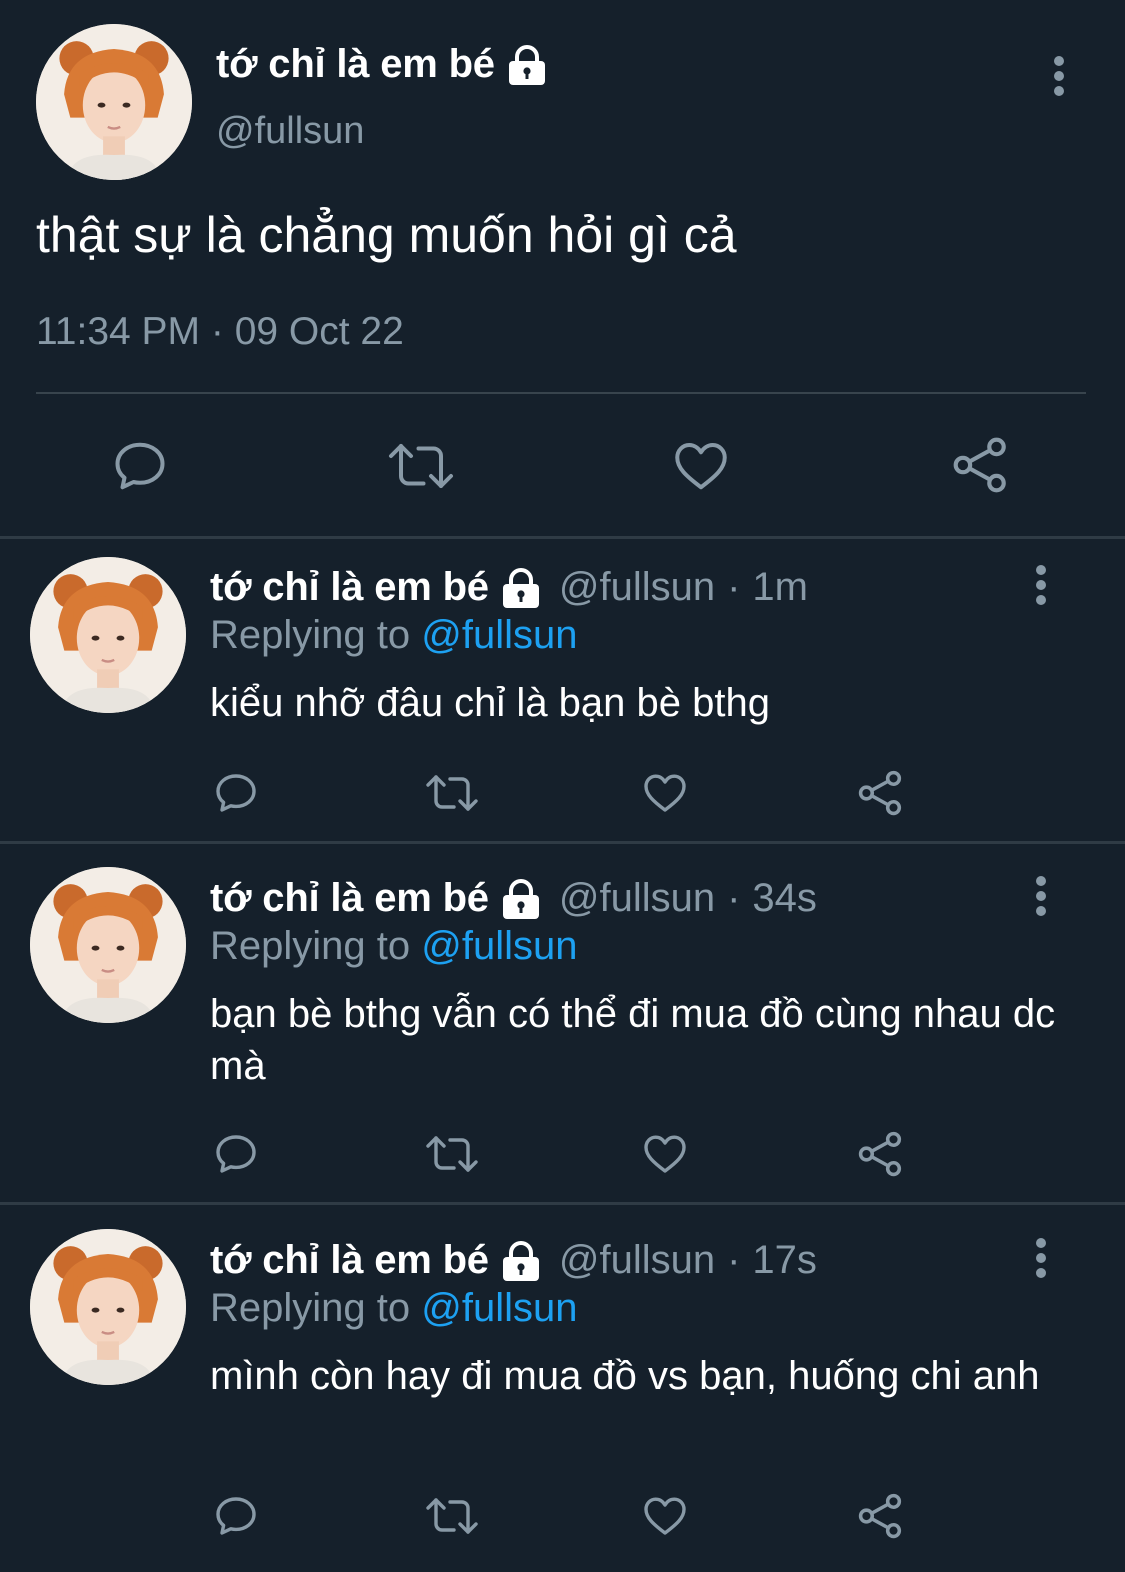 This screenshot has height=1572, width=1125. Describe the element at coordinates (784, 898) in the screenshot. I see `reply-time: 34s` at that location.